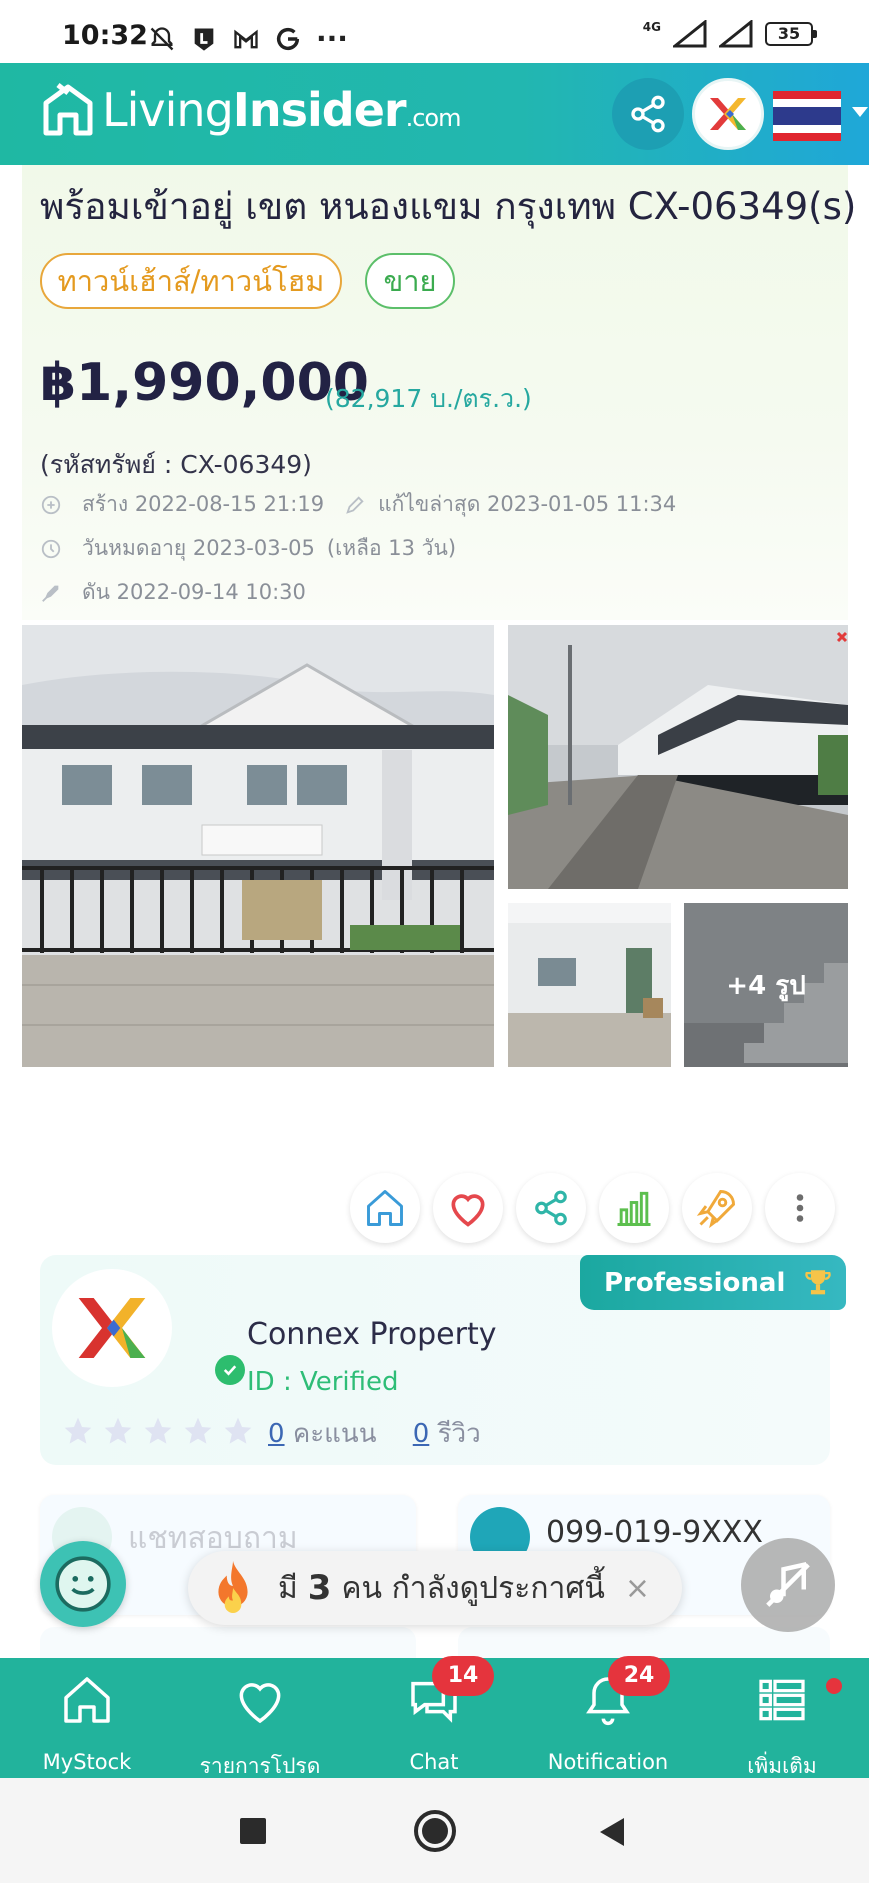  Describe the element at coordinates (434, 31) in the screenshot. I see `status-bar: 10:32 ··· 4G 35` at that location.